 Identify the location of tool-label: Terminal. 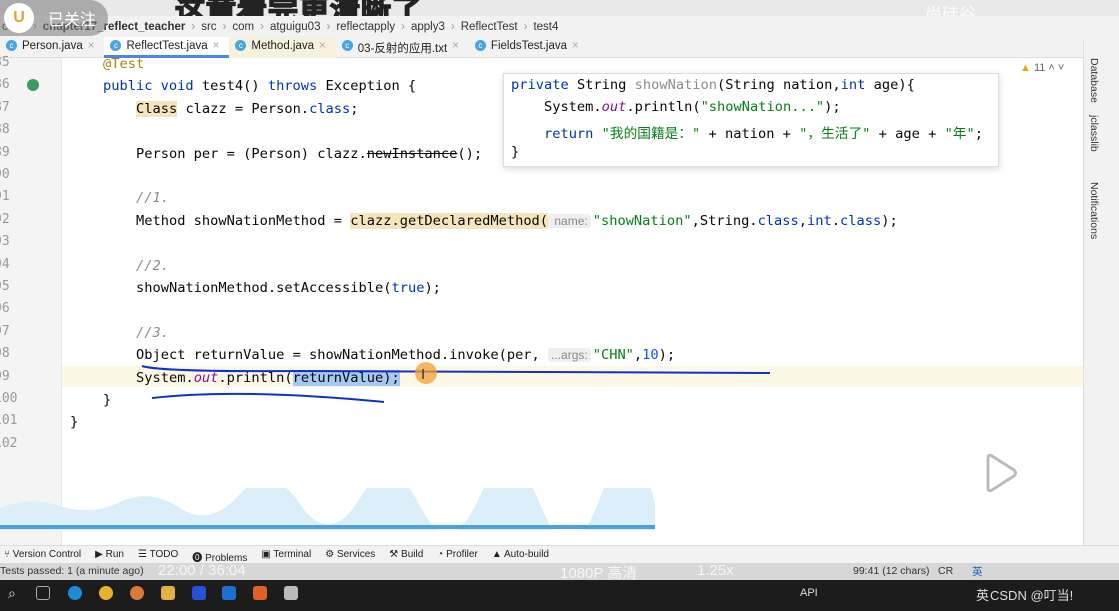
(292, 554).